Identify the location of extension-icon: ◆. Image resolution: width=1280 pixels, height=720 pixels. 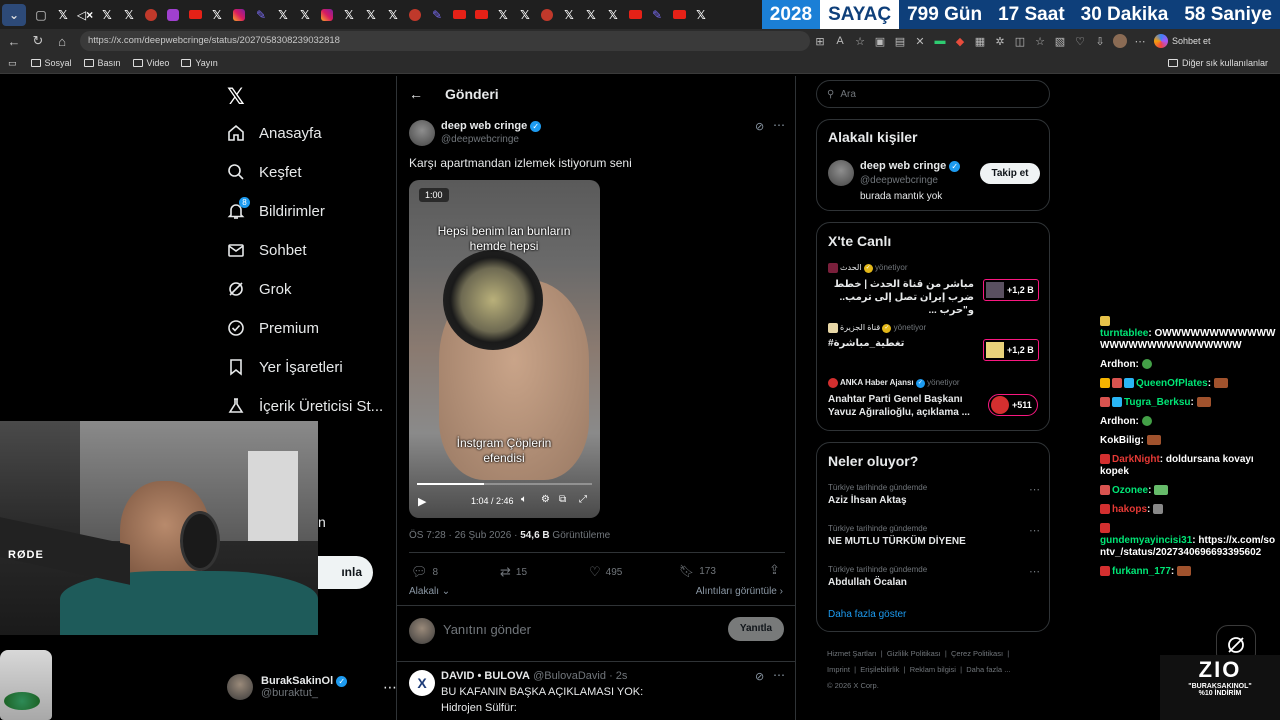
(960, 41).